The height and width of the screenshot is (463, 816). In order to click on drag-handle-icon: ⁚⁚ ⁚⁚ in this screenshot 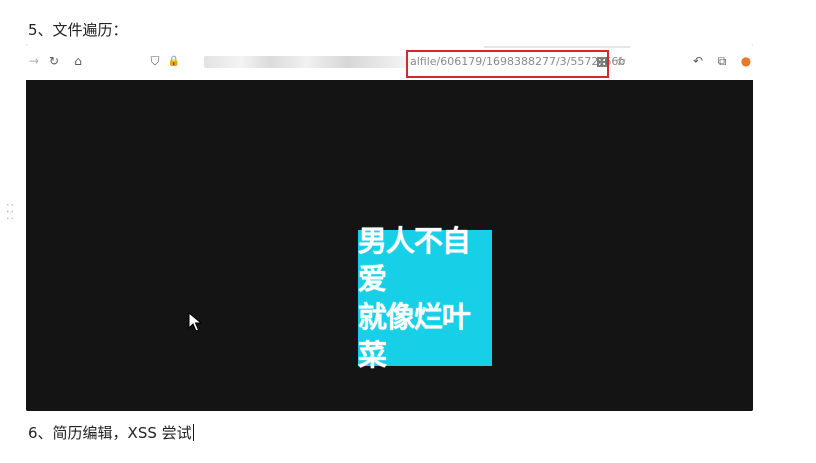, I will do `click(12, 212)`.